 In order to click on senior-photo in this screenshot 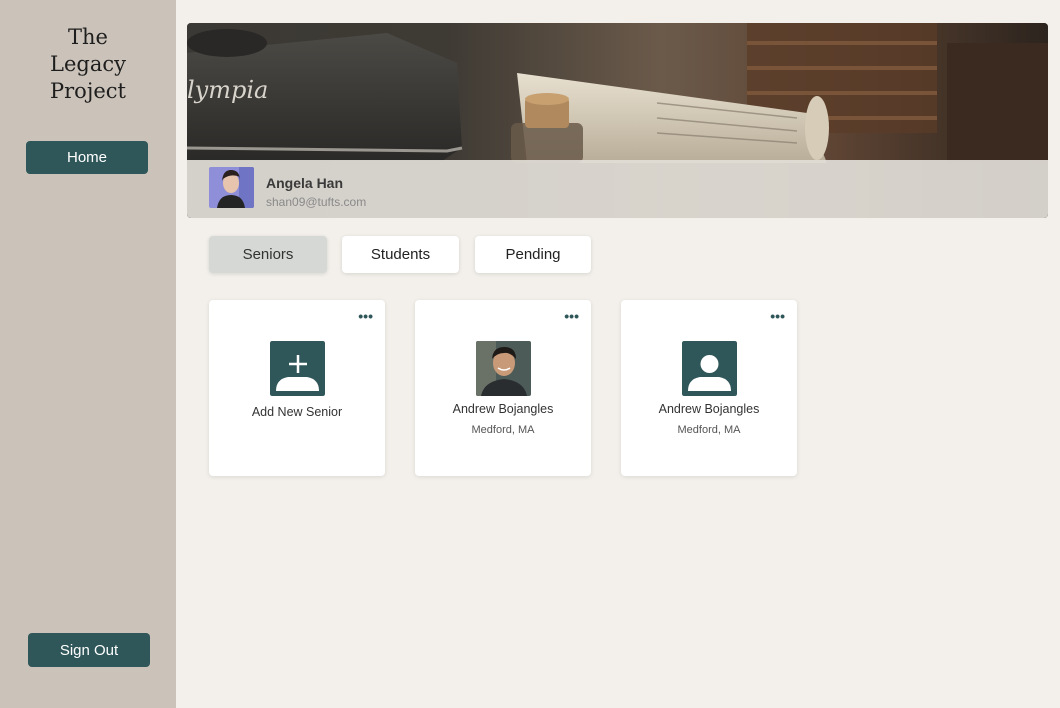, I will do `click(503, 368)`.